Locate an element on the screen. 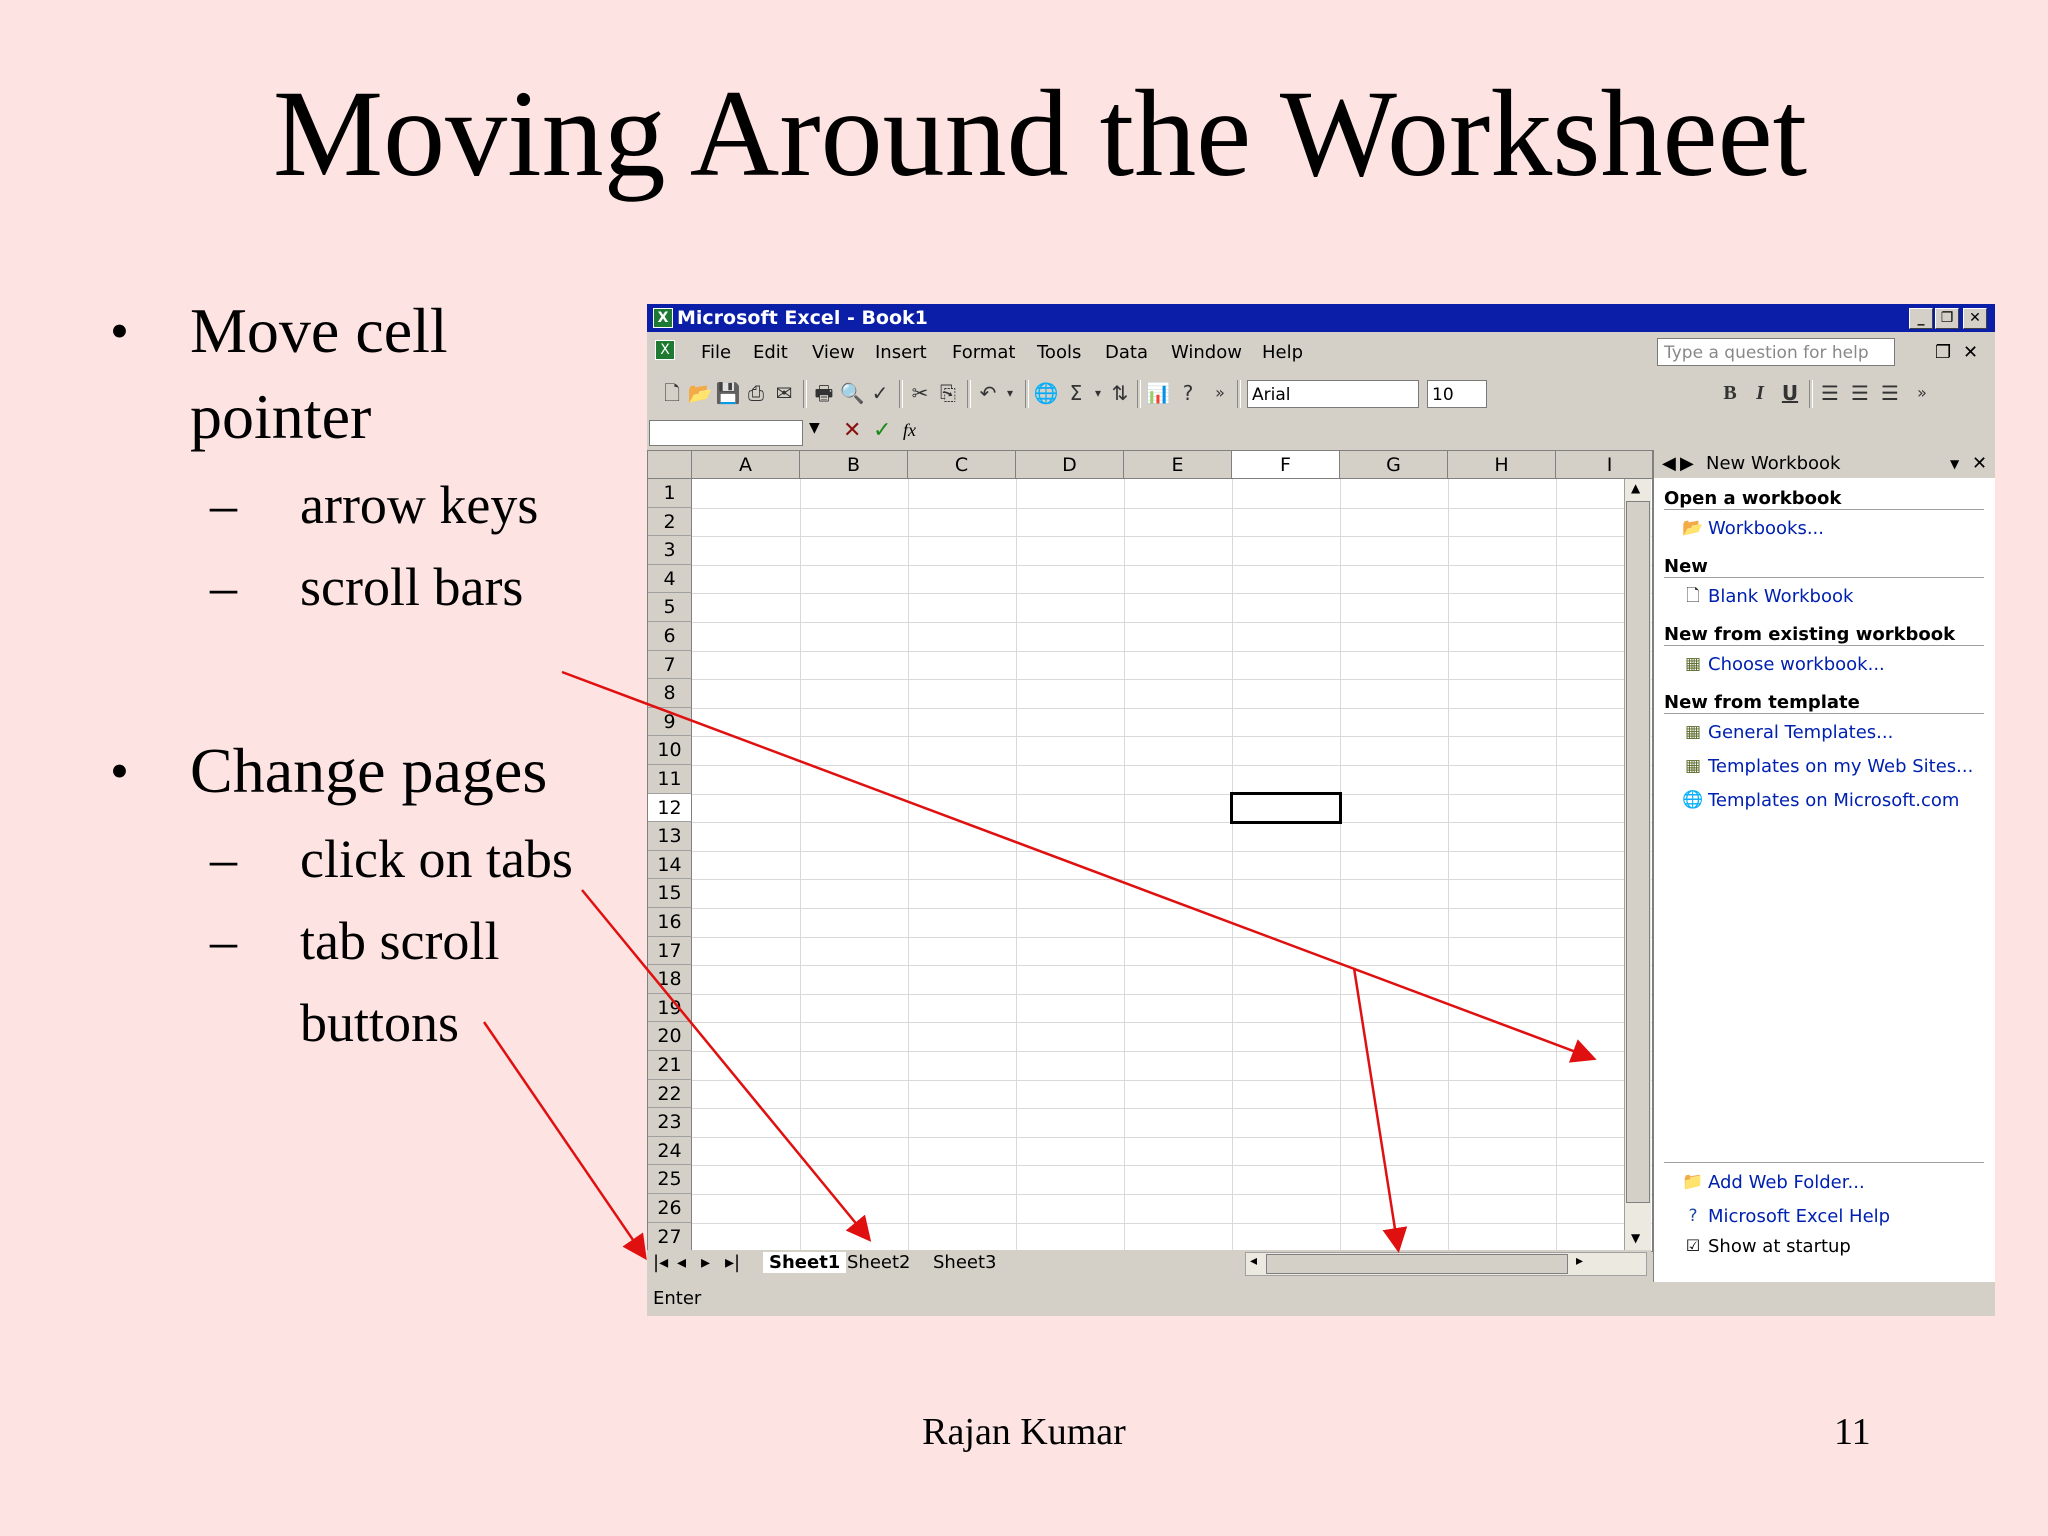 This screenshot has width=2048, height=1536. row-header: 13 is located at coordinates (670, 836).